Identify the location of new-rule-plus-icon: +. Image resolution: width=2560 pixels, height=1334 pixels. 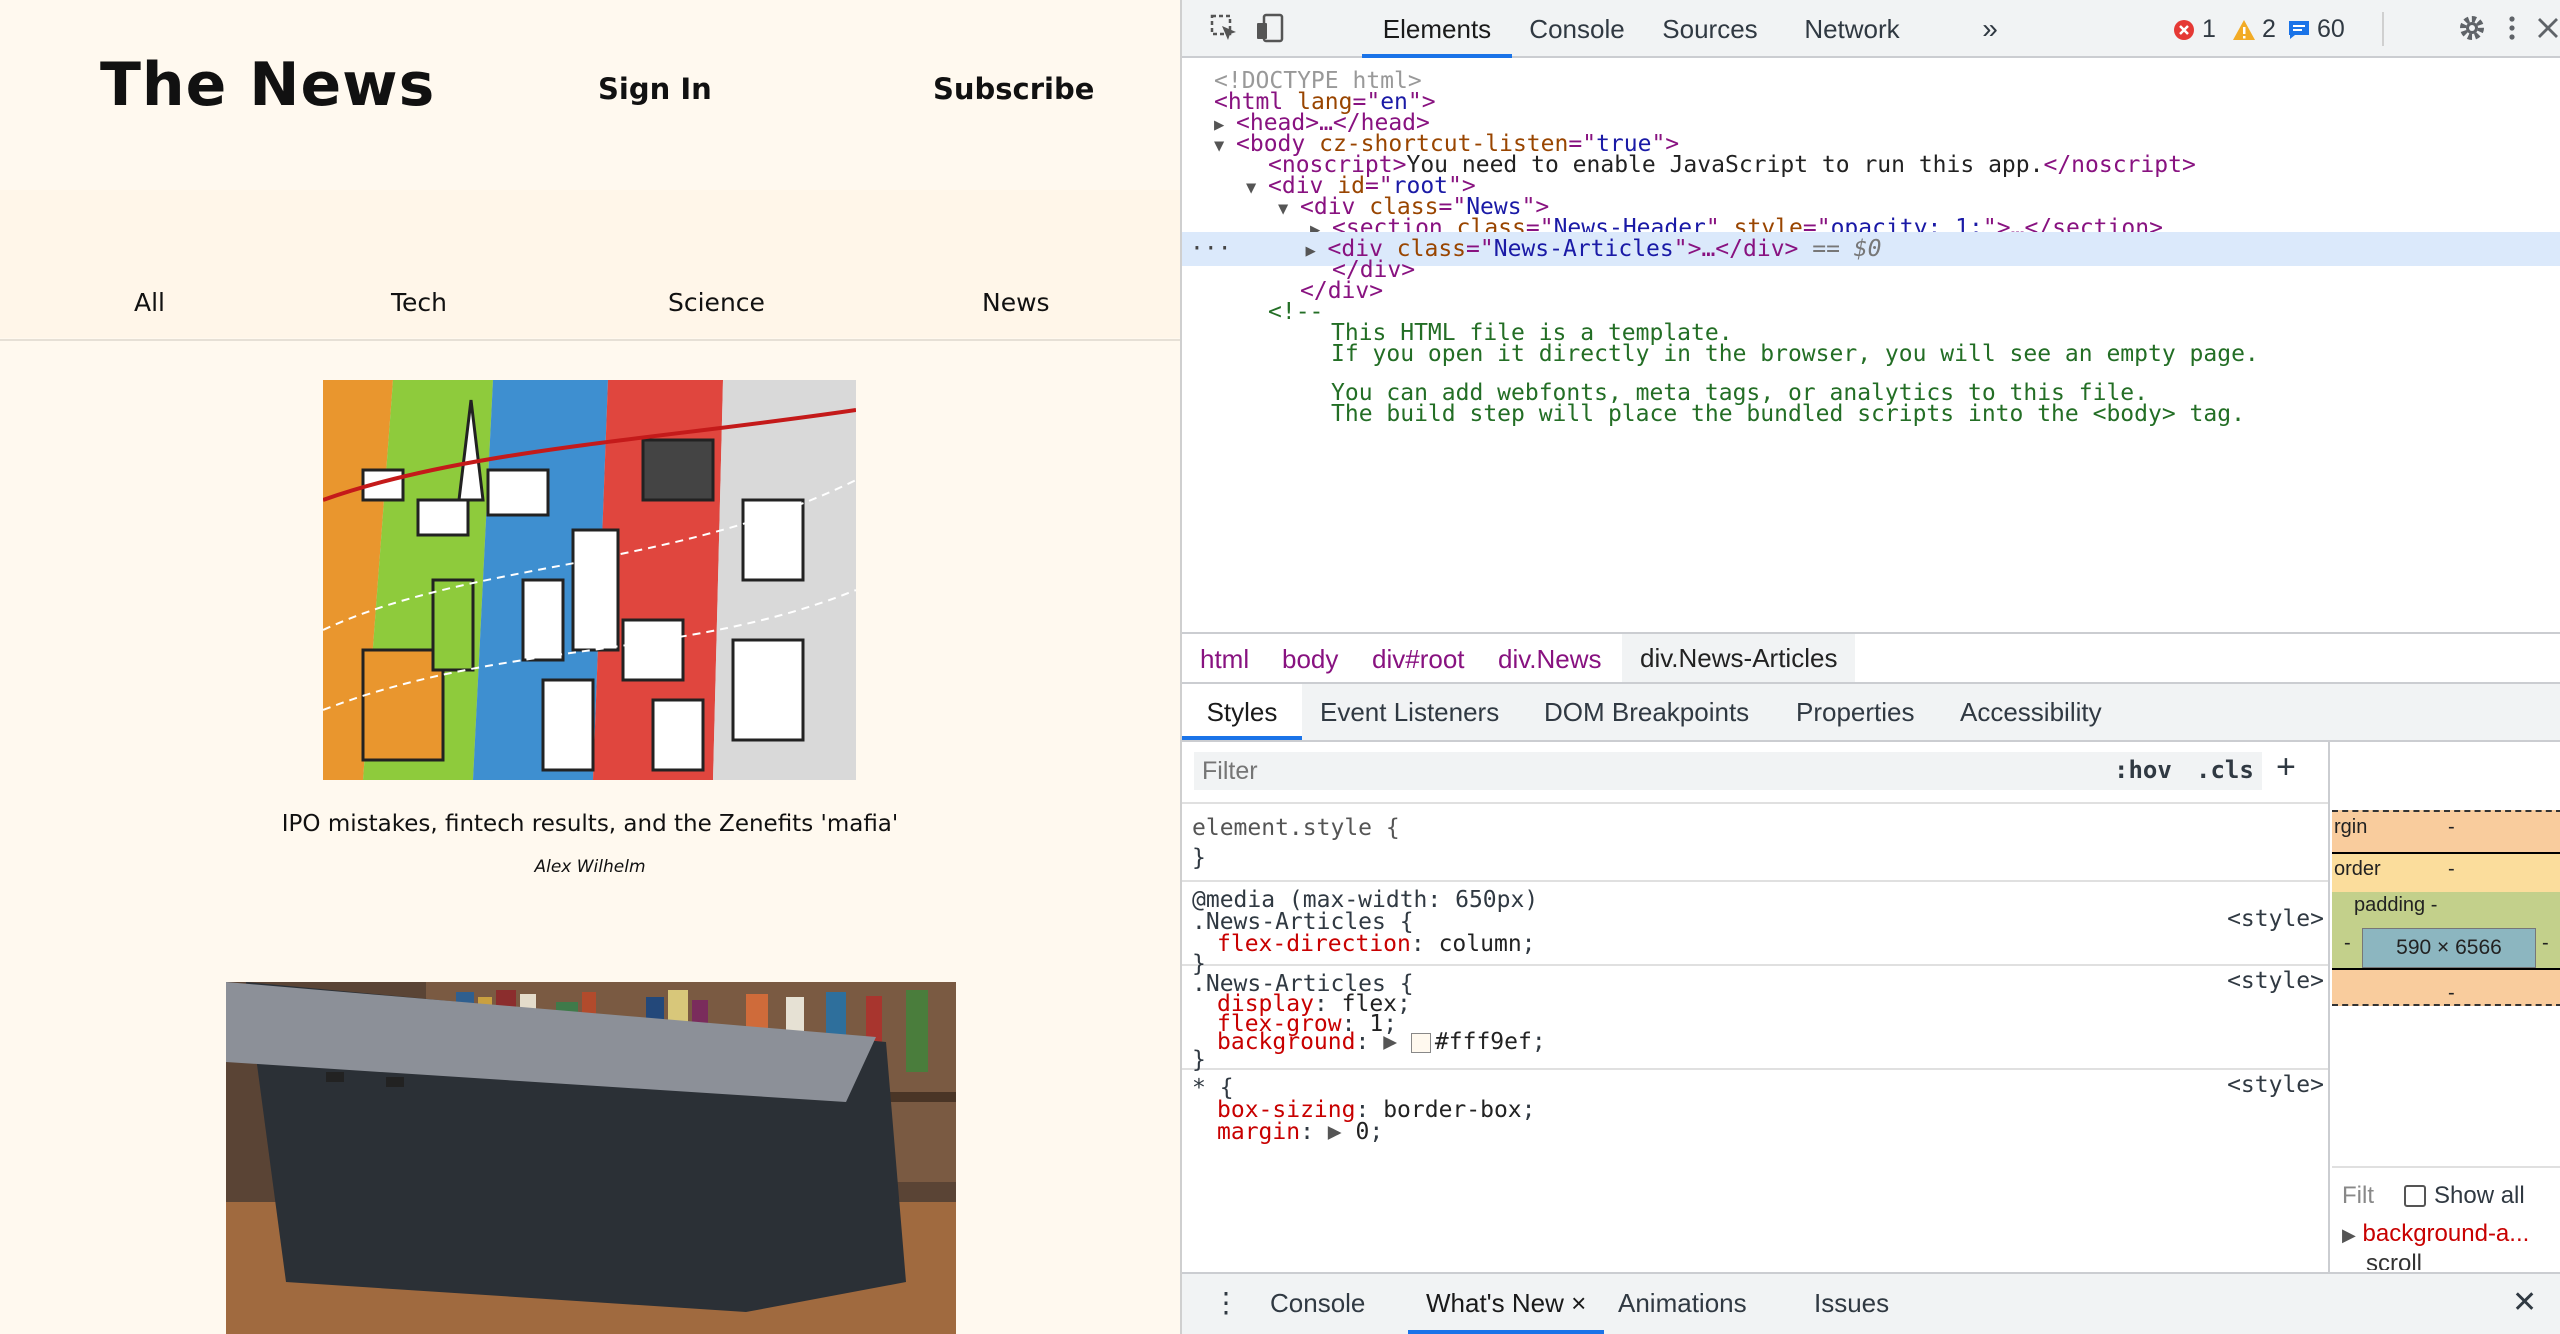
(2286, 767).